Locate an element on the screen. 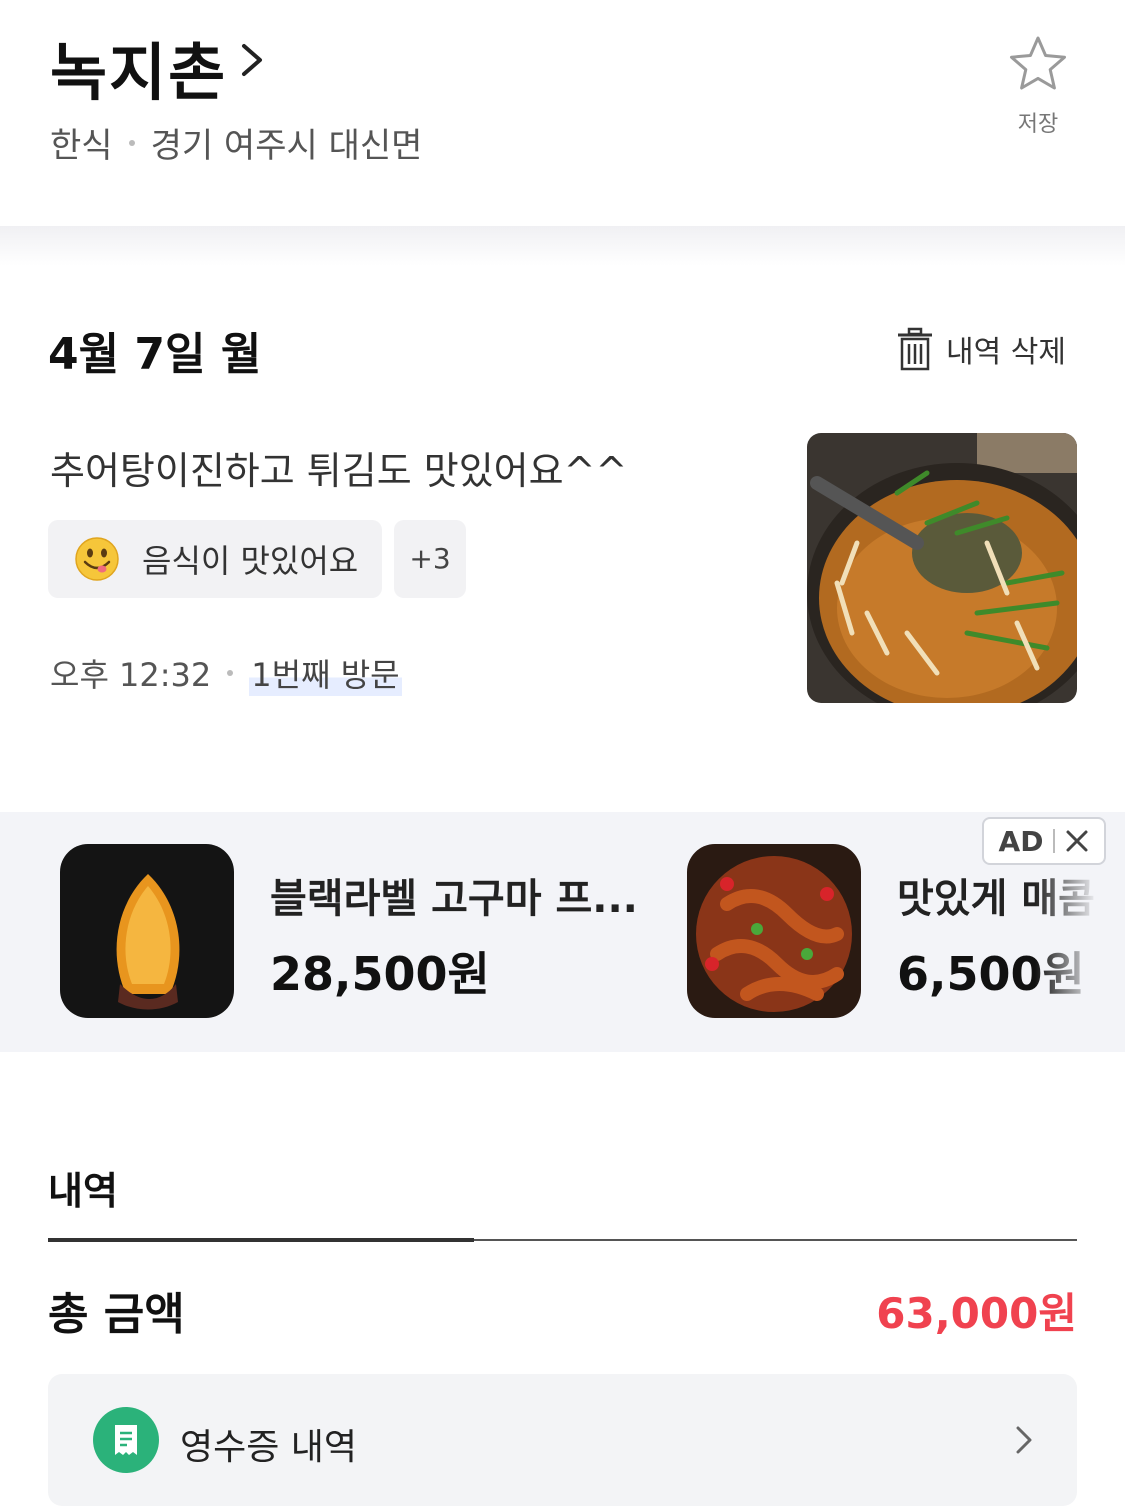 The image size is (1125, 1506). star-icon is located at coordinates (1038, 63).